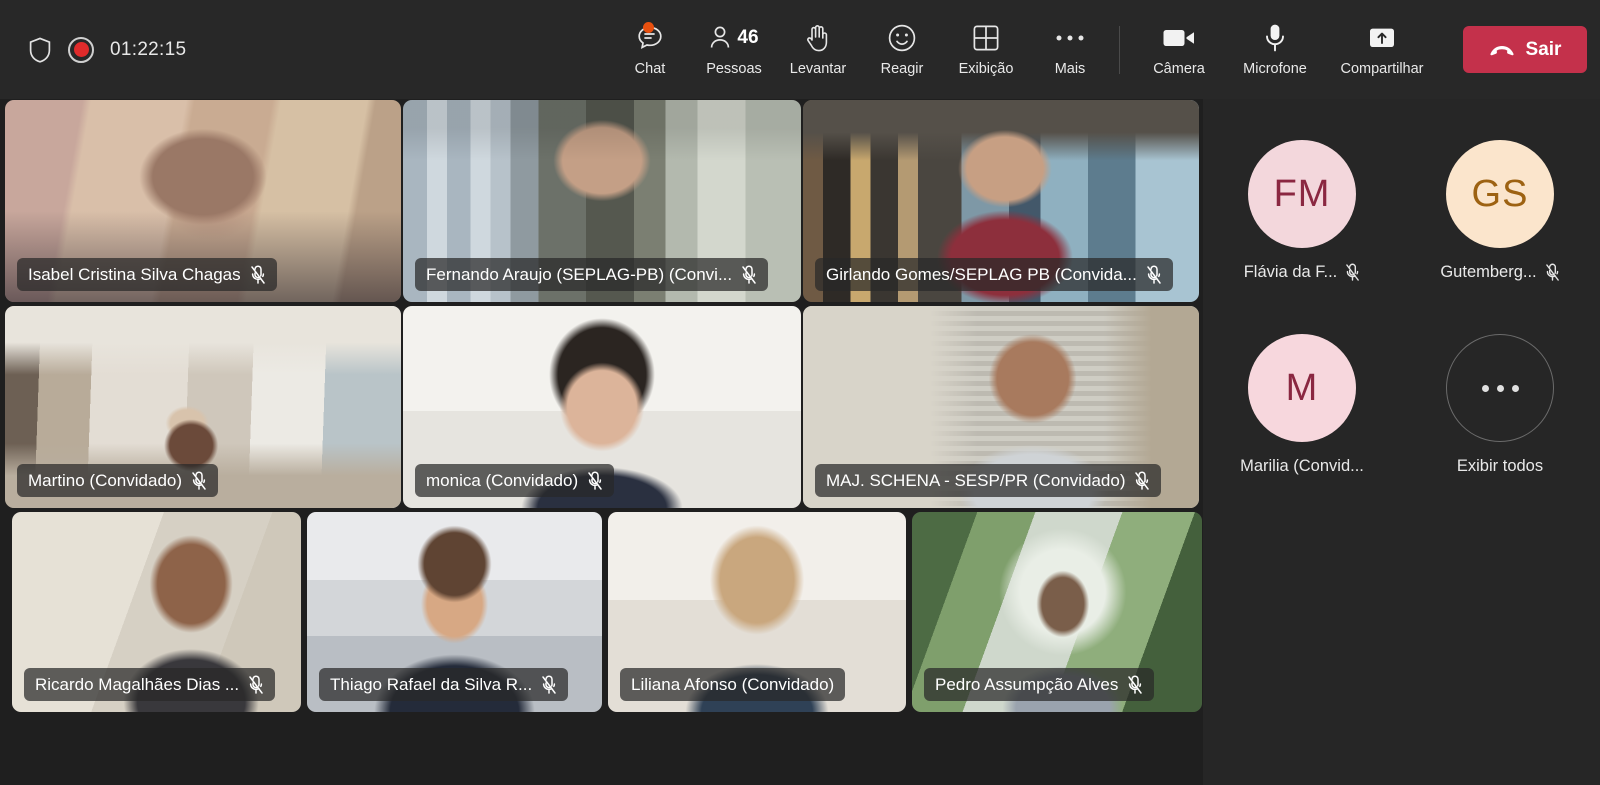 The height and width of the screenshot is (785, 1600). I want to click on participant-name: monica (Convidado), so click(502, 480).